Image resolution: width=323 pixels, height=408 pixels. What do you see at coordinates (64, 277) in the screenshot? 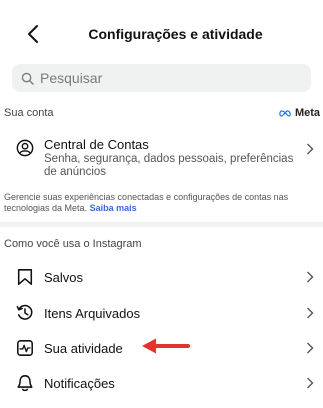
I see `menu-item-label: Salvos` at bounding box center [64, 277].